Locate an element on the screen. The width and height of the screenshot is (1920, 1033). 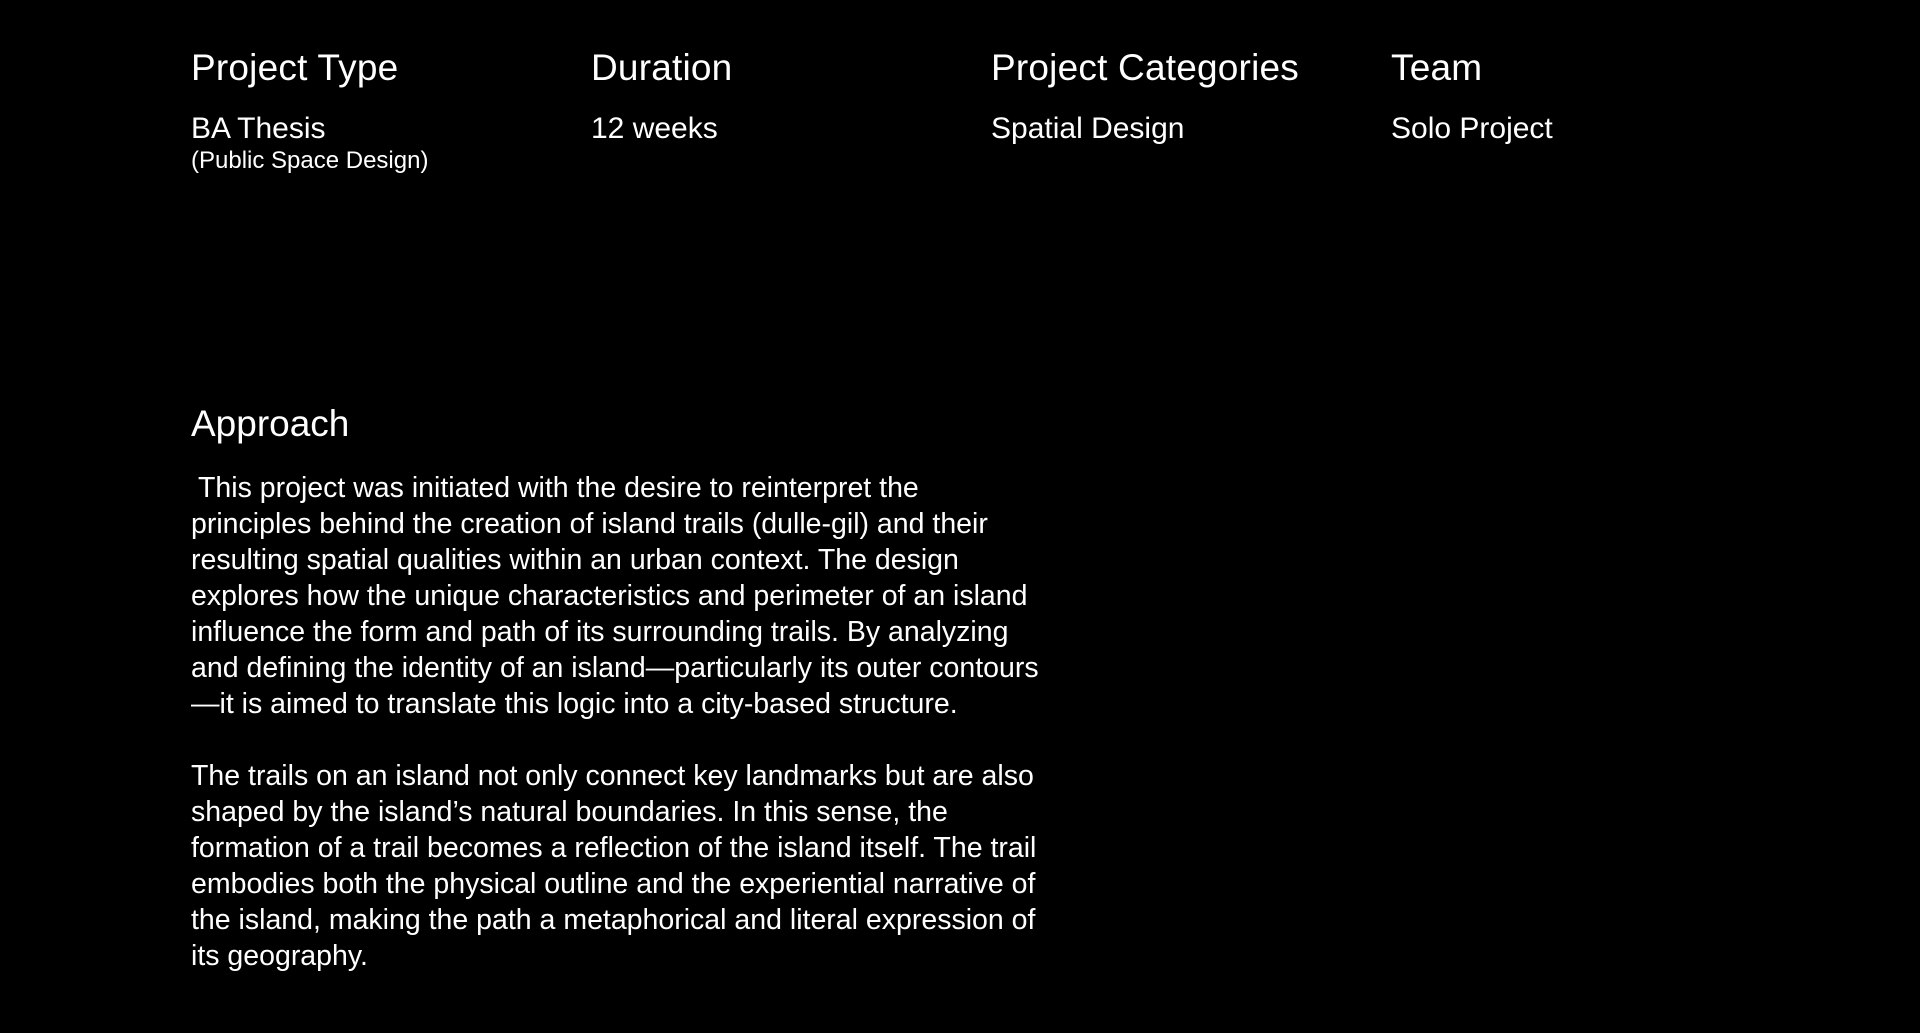
meta-duration: Duration 12 weeks is located at coordinates (791, 110).